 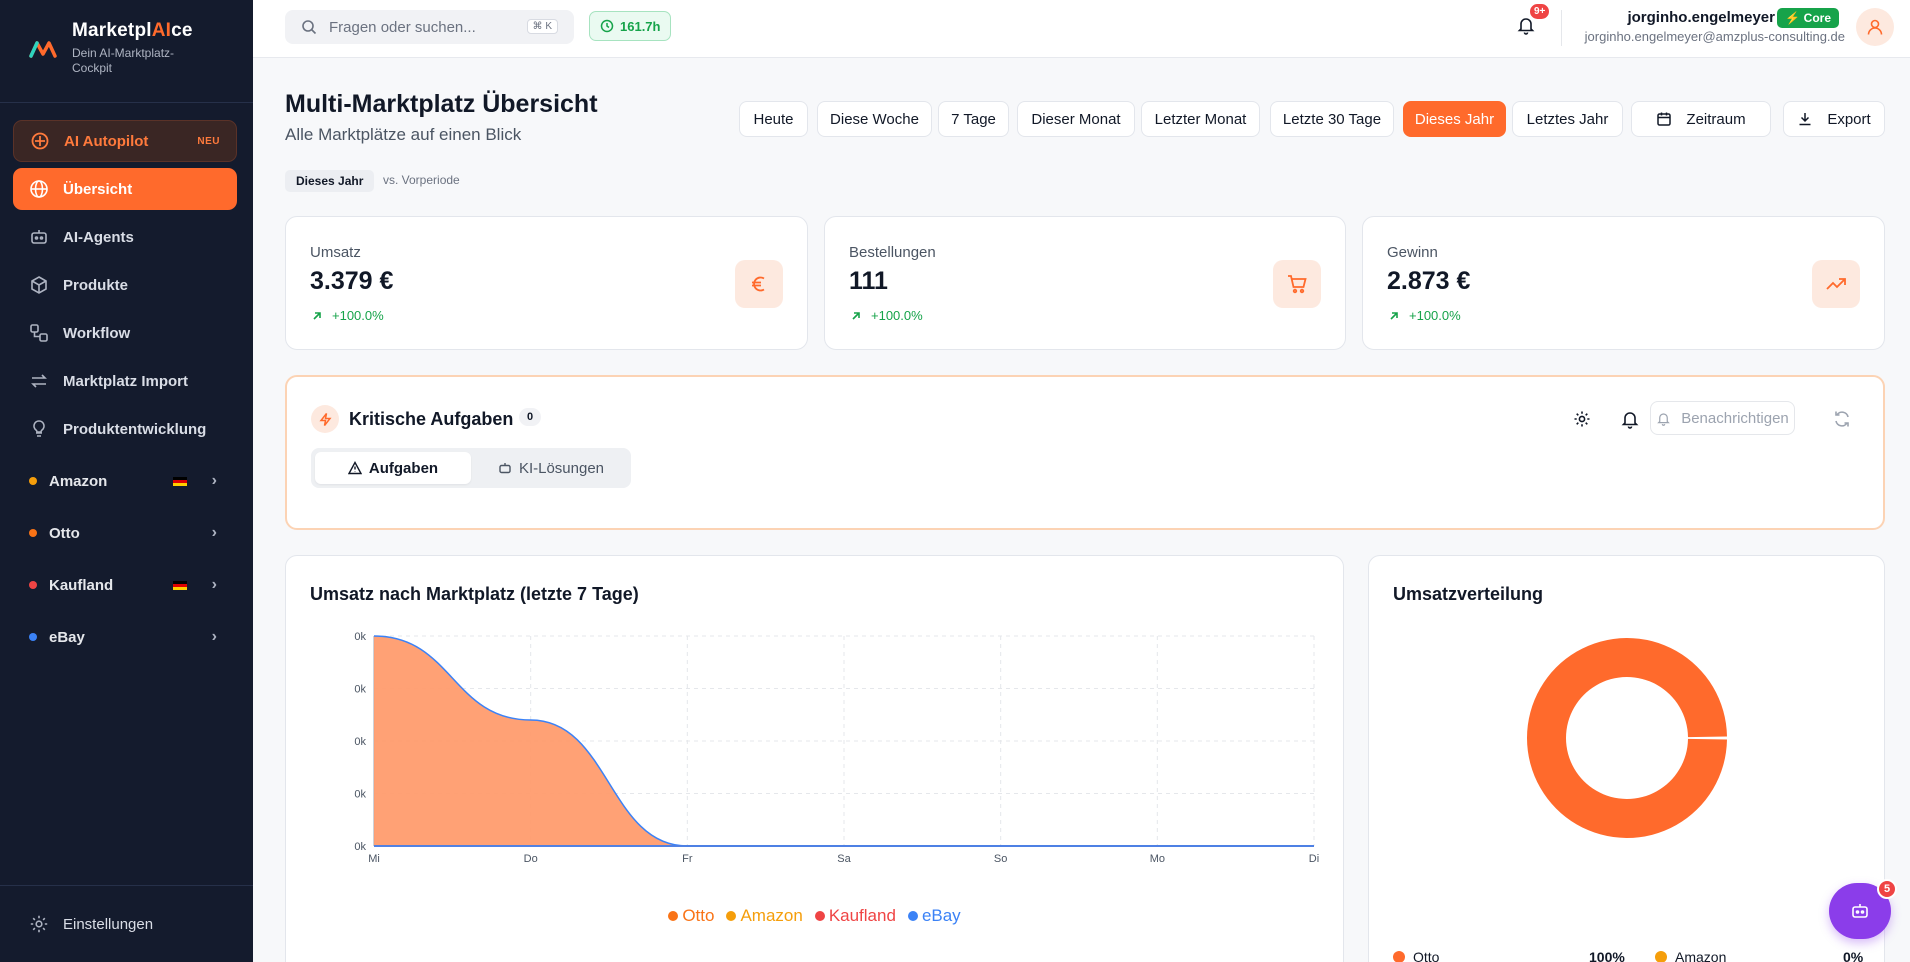 What do you see at coordinates (132, 30) in the screenshot?
I see `brand-title: MarketplAIce` at bounding box center [132, 30].